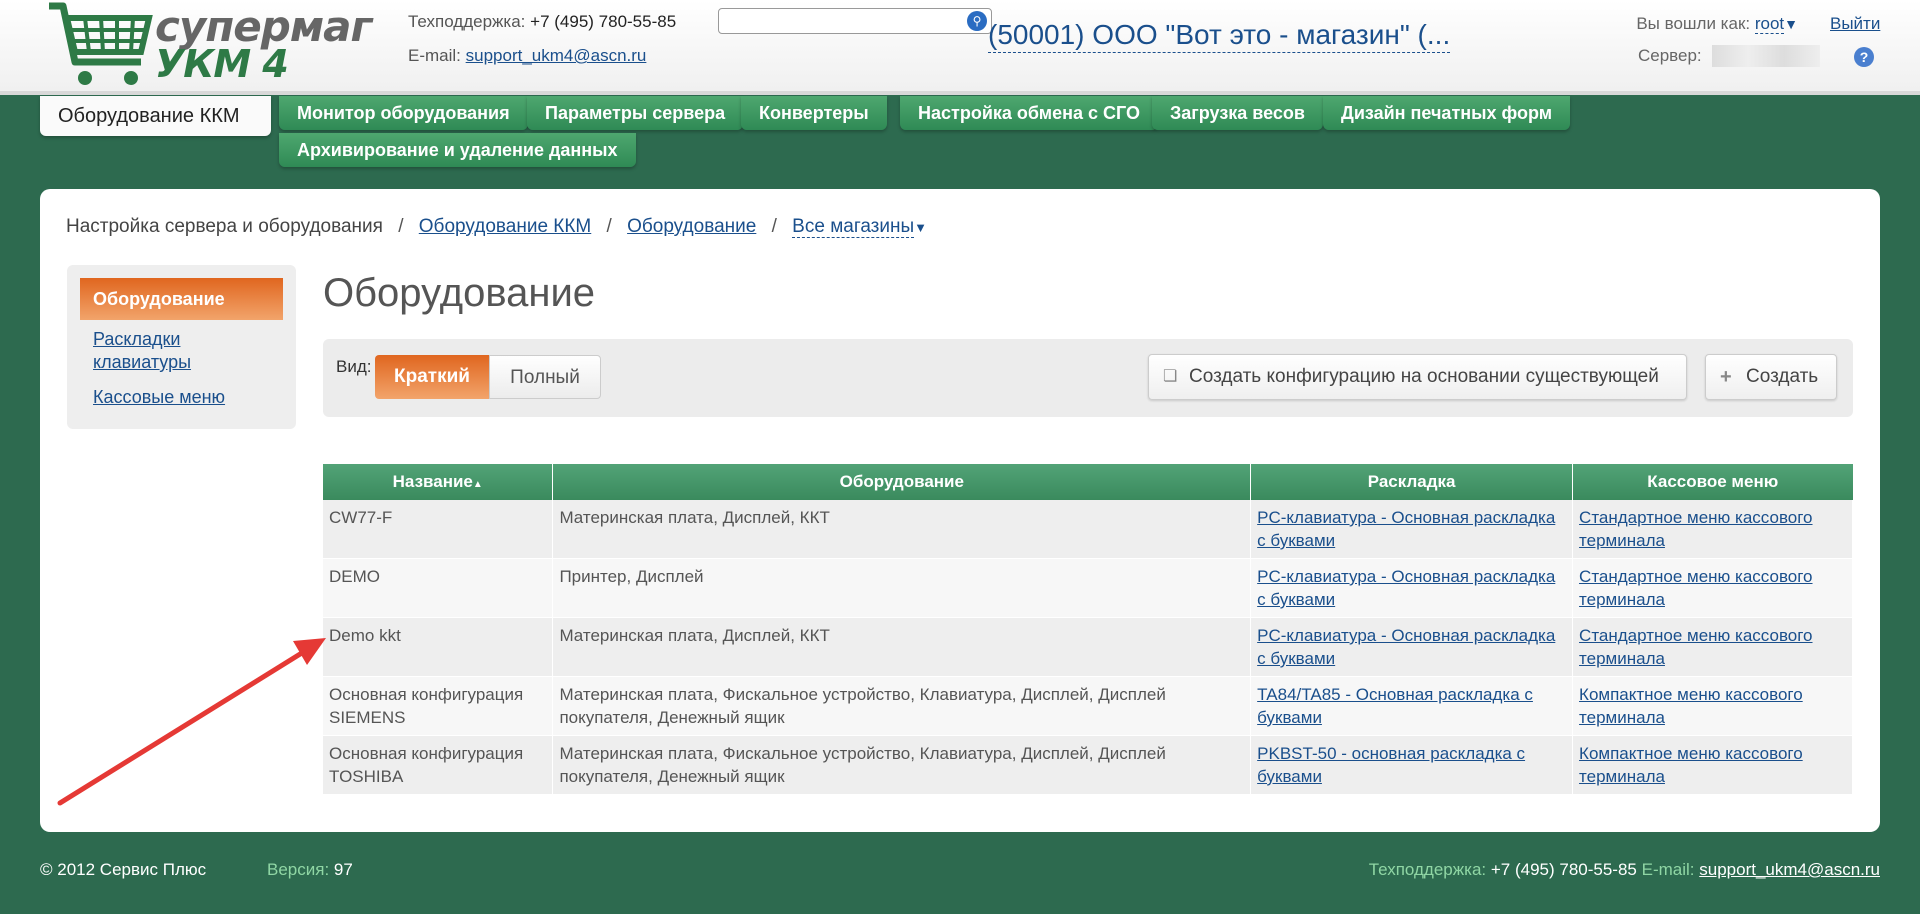 This screenshot has width=1920, height=914. Describe the element at coordinates (183, 351) in the screenshot. I see `sidebar-item-keyboard-layouts: Раскладки клавиатуры` at that location.